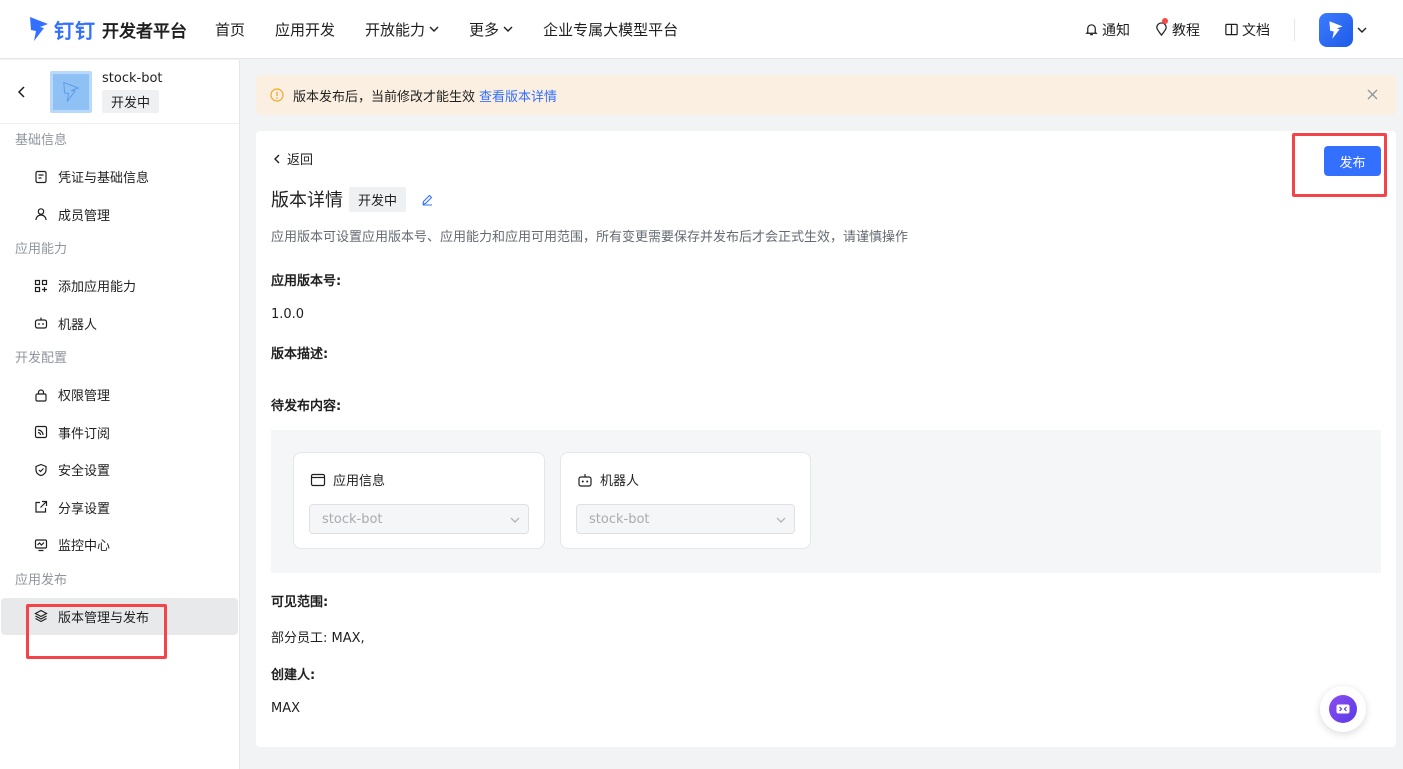 This screenshot has height=769, width=1403. What do you see at coordinates (41, 176) in the screenshot?
I see `credential-icon` at bounding box center [41, 176].